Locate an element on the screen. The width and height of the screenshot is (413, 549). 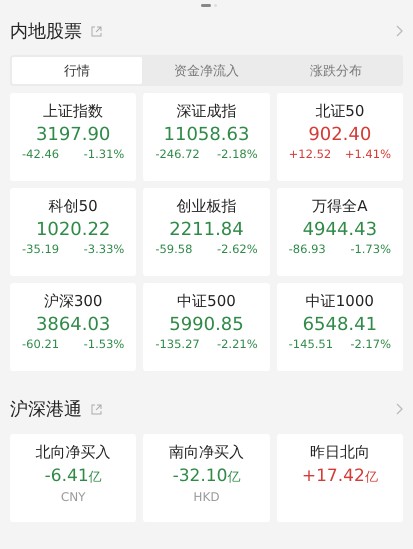
index-name: 科创50 is located at coordinates (73, 206).